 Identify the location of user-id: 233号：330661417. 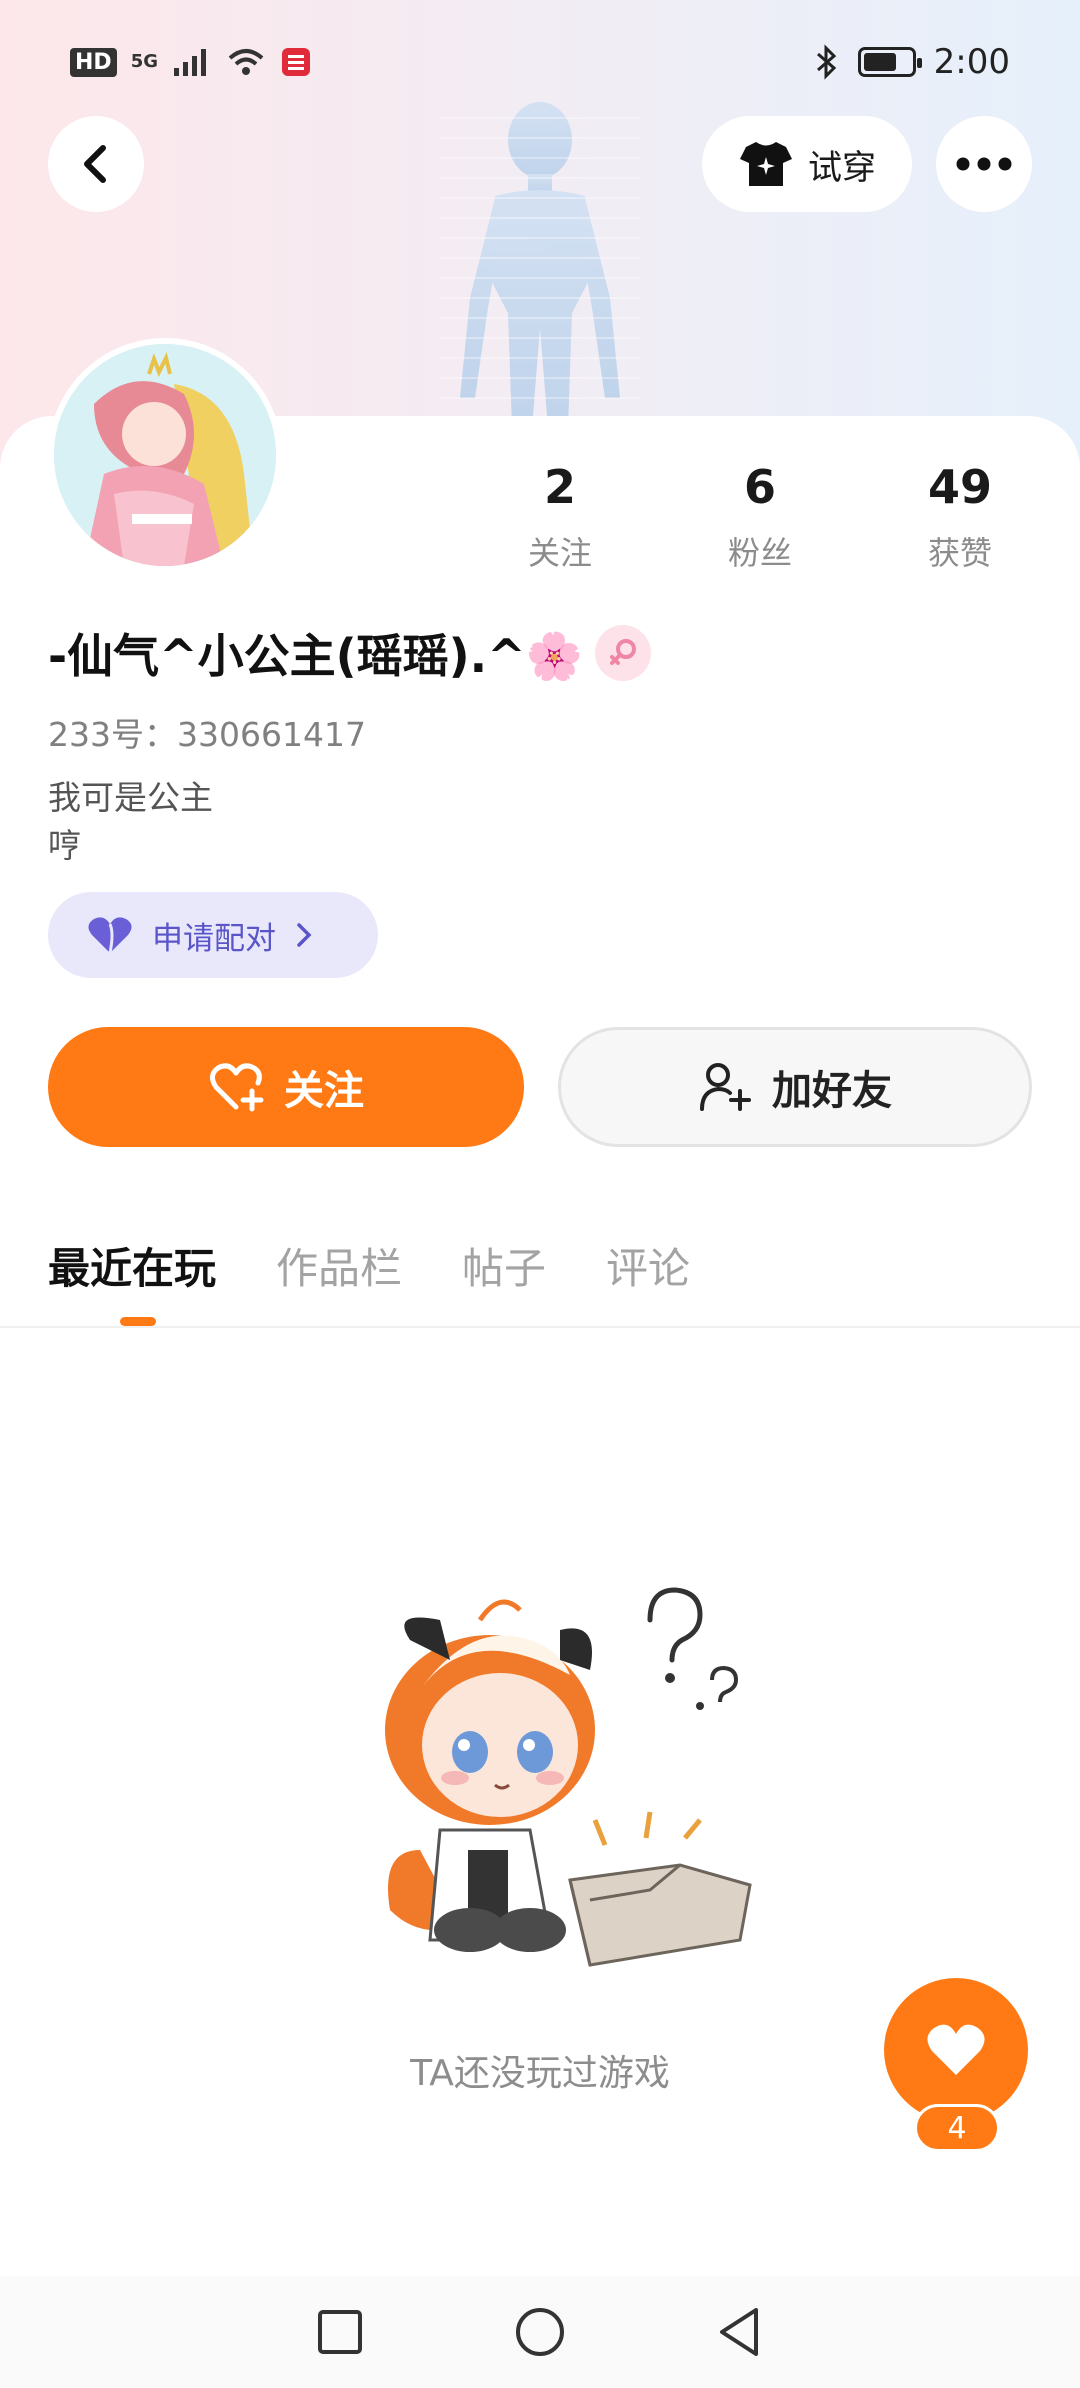
(207, 734).